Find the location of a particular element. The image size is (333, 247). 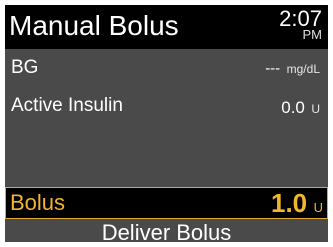

active-insulin-value-text: 0.0 is located at coordinates (293, 107).